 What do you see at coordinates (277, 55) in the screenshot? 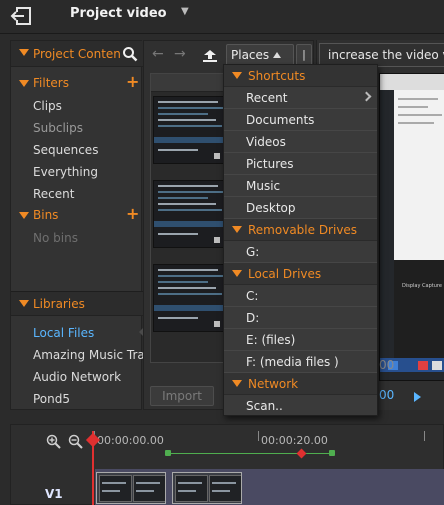
I see `caret-up-icon` at bounding box center [277, 55].